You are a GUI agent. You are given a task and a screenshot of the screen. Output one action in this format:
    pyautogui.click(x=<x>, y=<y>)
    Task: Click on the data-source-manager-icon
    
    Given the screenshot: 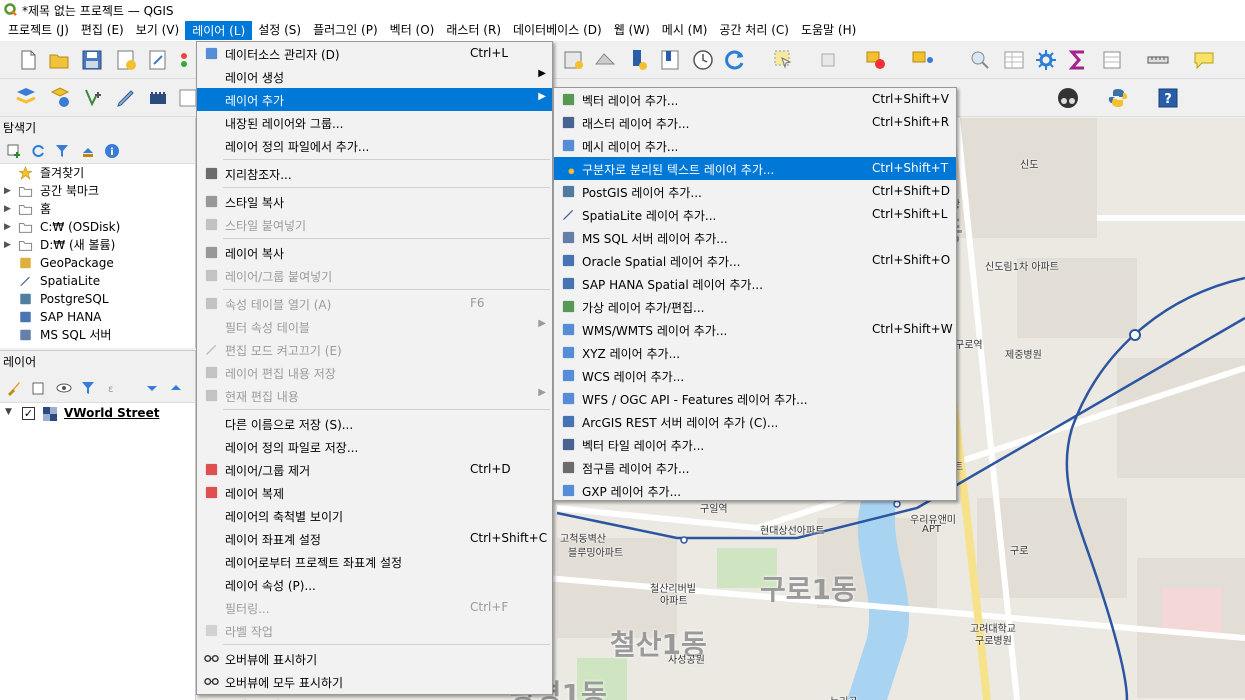 What is the action you would take?
    pyautogui.click(x=26, y=98)
    